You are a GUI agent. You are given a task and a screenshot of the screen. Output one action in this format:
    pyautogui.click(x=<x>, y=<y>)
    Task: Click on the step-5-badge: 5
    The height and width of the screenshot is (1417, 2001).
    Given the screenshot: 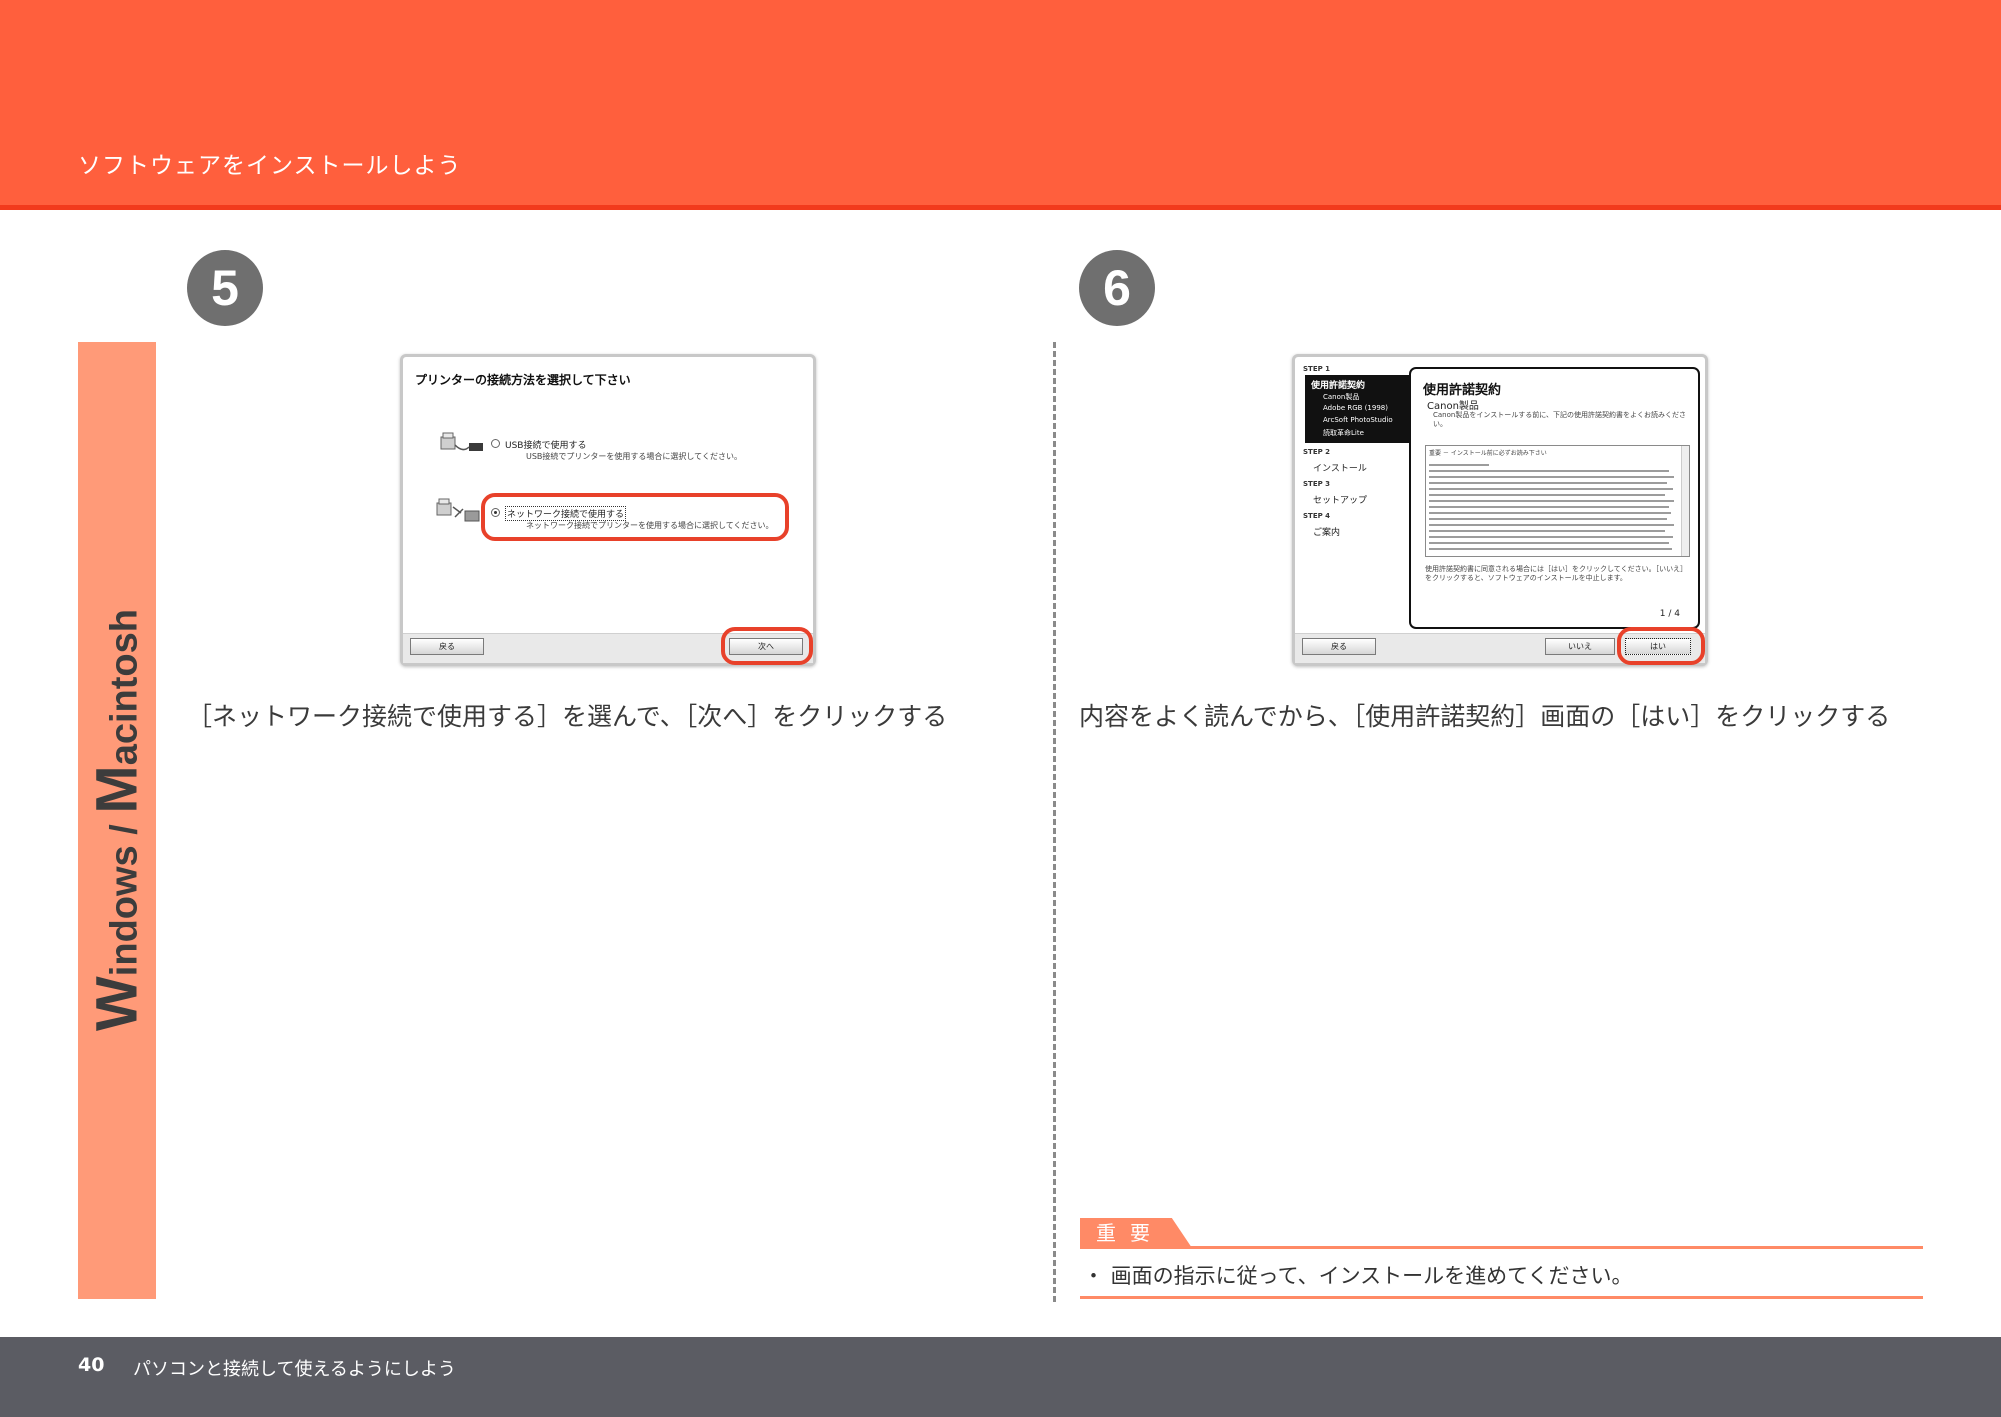 What is the action you would take?
    pyautogui.click(x=225, y=288)
    